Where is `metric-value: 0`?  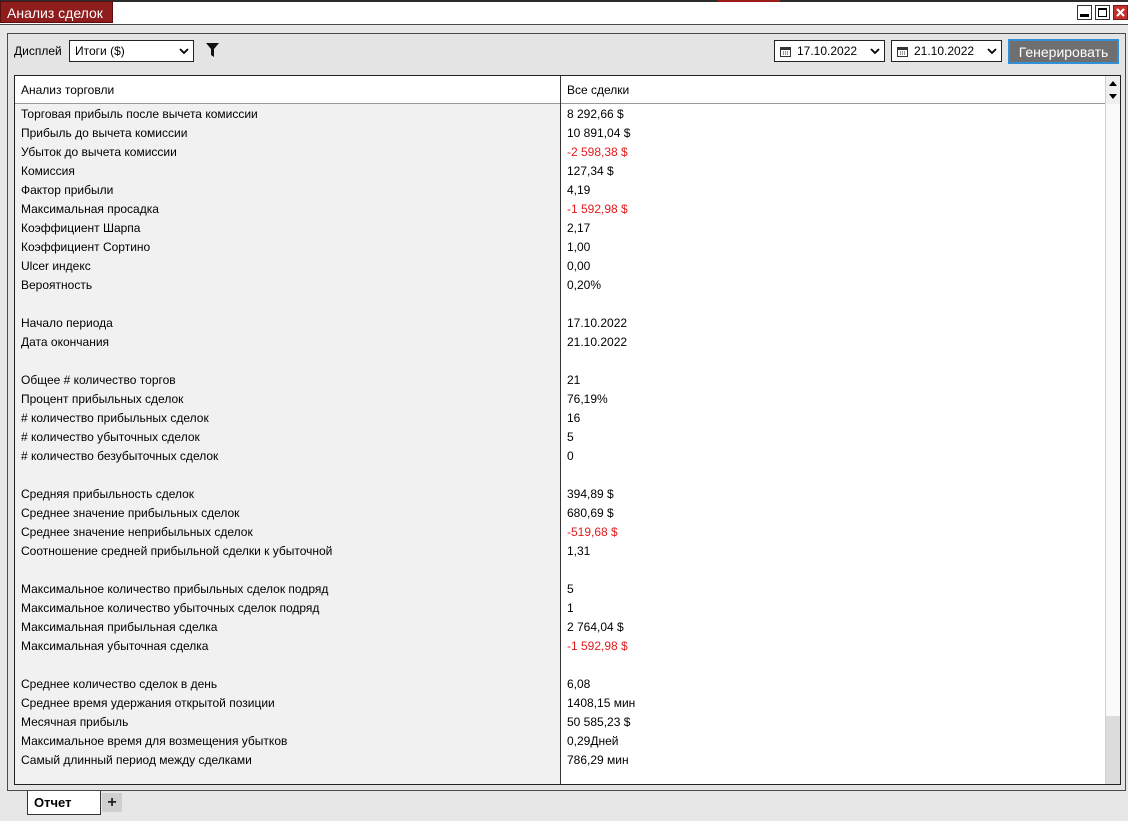
metric-value: 0 is located at coordinates (570, 456).